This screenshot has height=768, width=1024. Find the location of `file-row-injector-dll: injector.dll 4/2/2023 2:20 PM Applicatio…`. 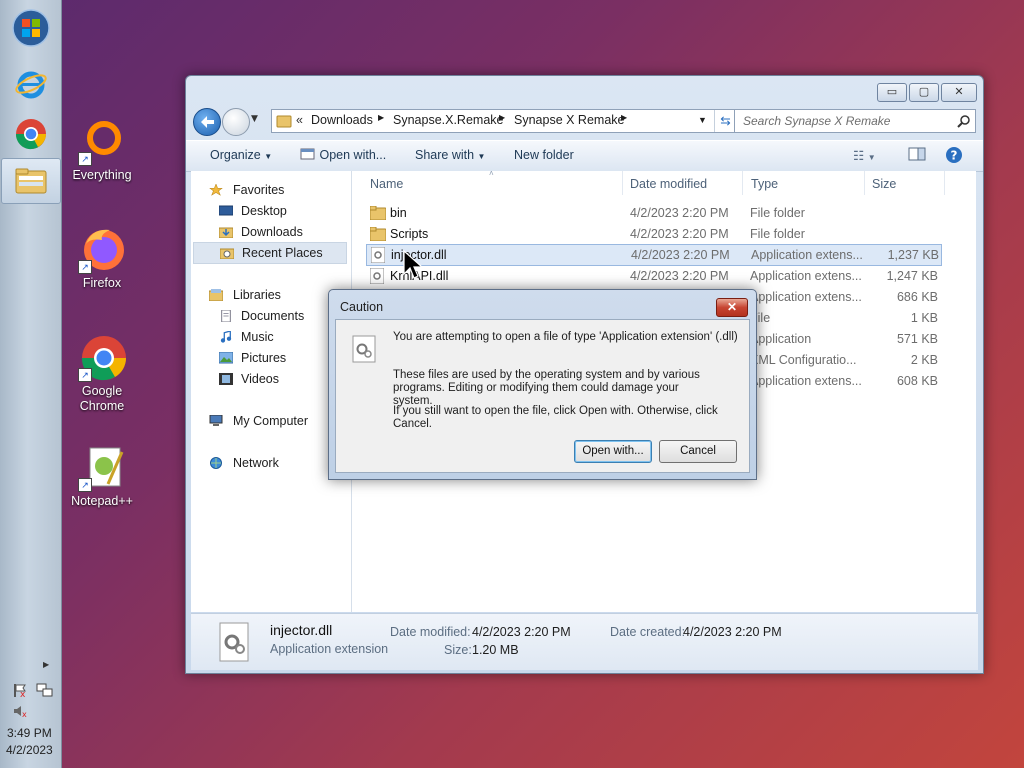

file-row-injector-dll: injector.dll 4/2/2023 2:20 PM Applicatio… is located at coordinates (654, 255).